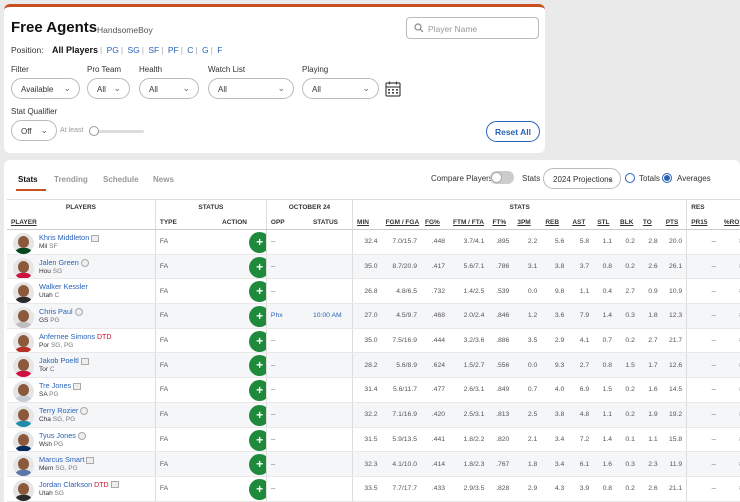 The image size is (740, 502). Describe the element at coordinates (330, 316) in the screenshot. I see `game-status-cell: 10:00 AM` at that location.